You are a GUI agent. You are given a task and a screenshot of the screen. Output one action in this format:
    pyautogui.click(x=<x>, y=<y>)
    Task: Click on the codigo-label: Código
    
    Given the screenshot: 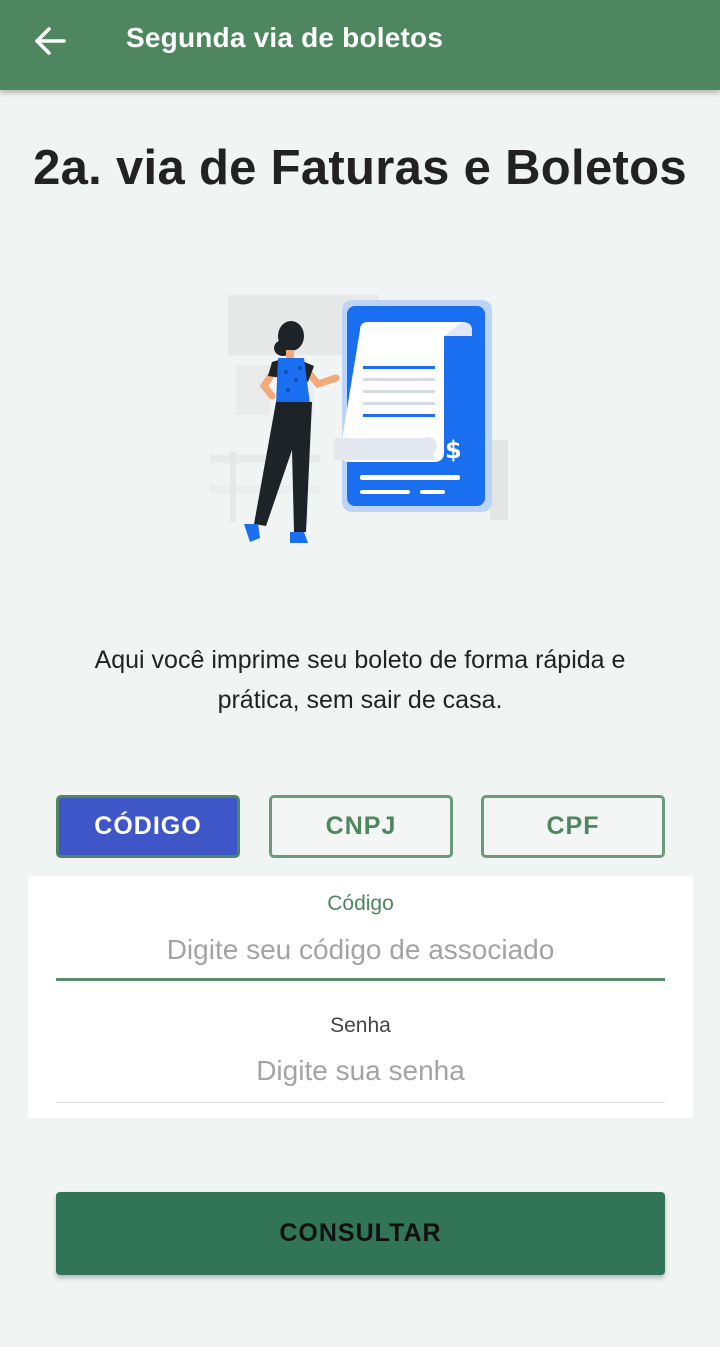 What is the action you would take?
    pyautogui.click(x=360, y=903)
    